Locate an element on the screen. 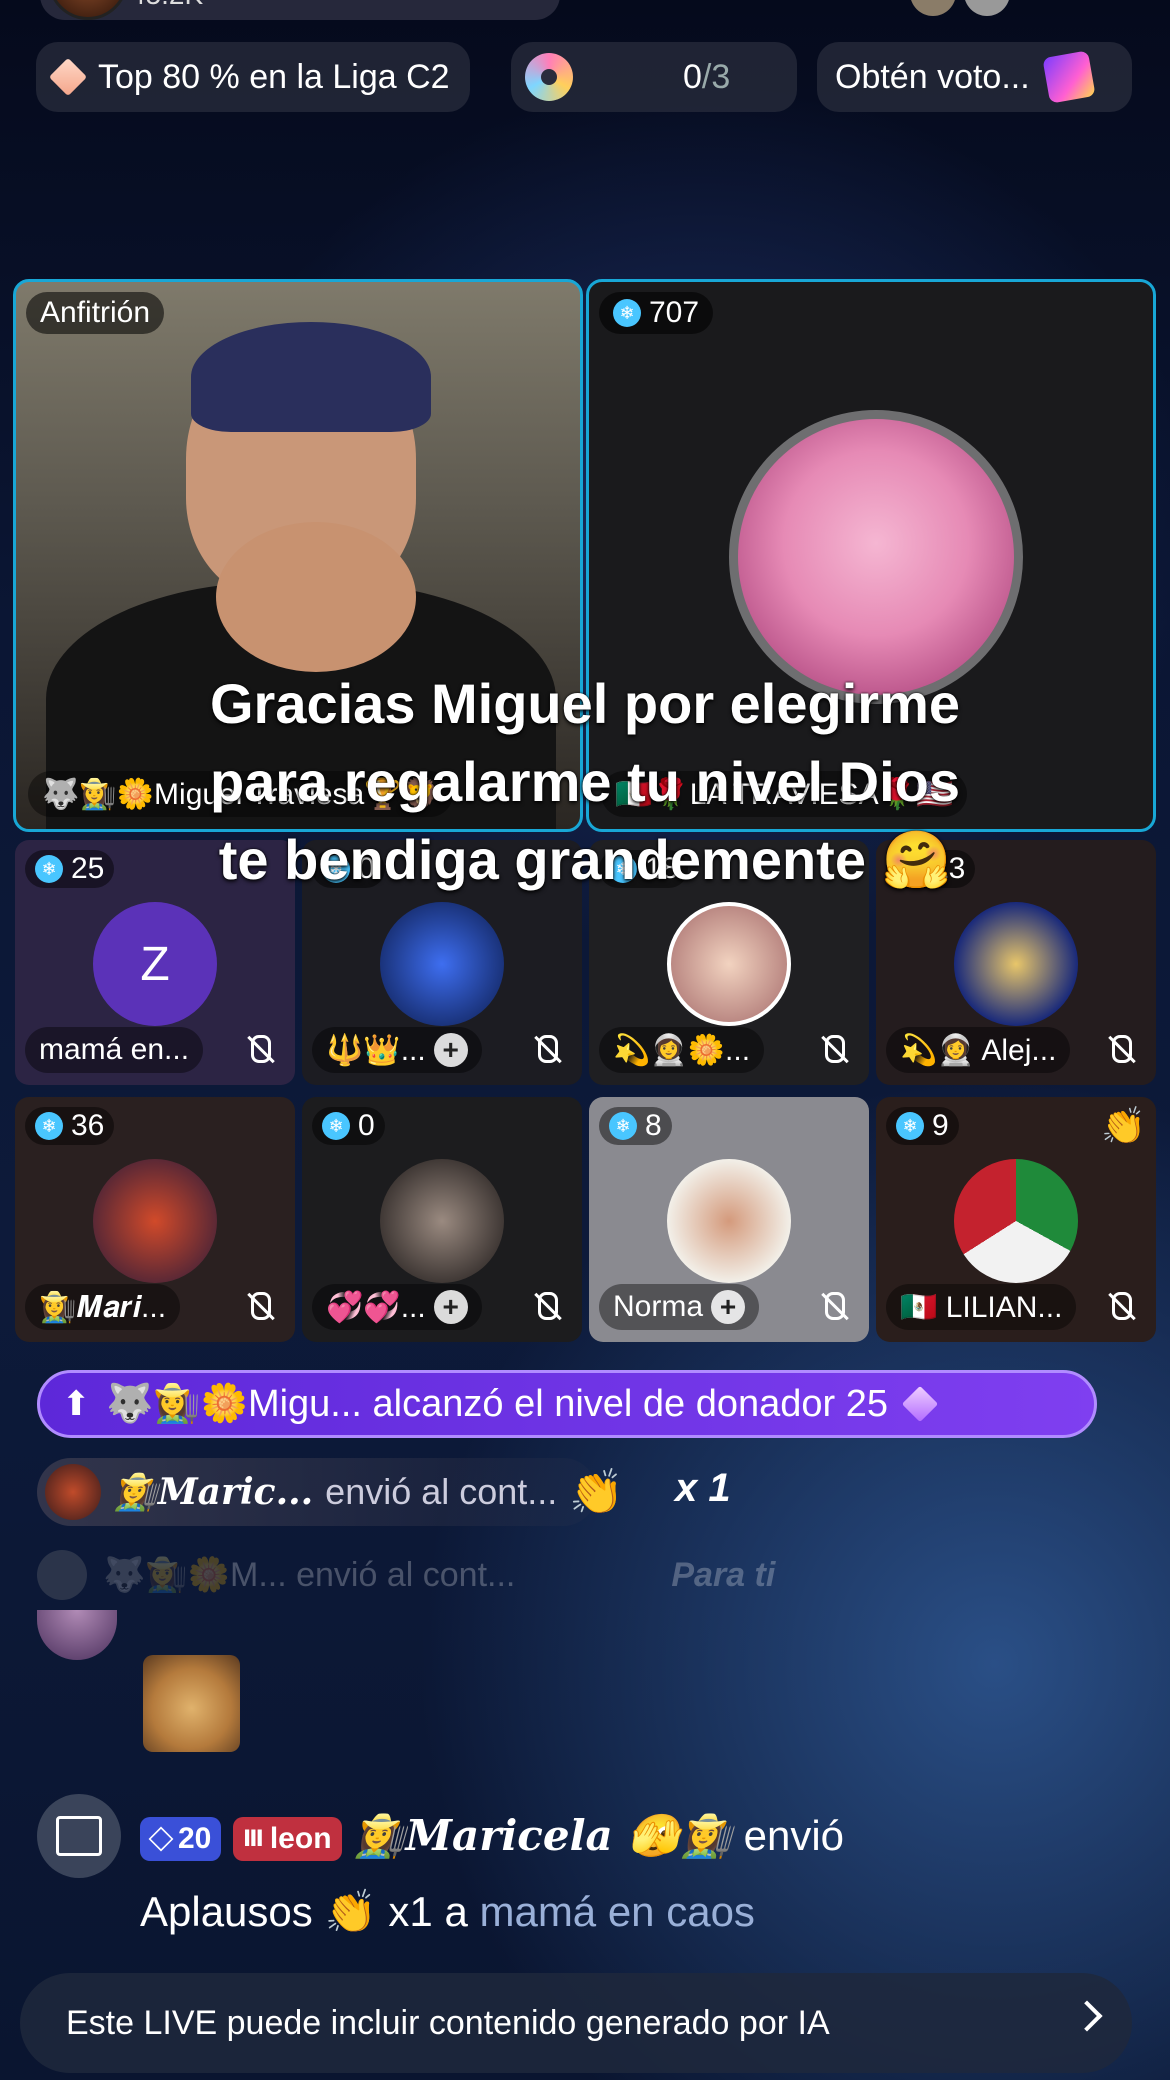 This screenshot has height=2080, width=1170. chat-sticker is located at coordinates (191, 1703).